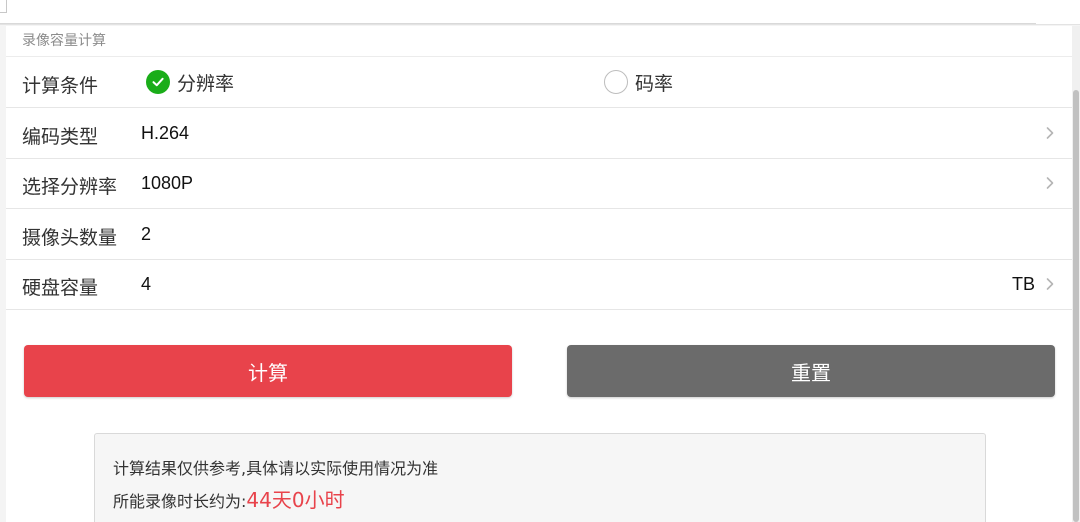 This screenshot has height=522, width=1080. Describe the element at coordinates (811, 371) in the screenshot. I see `reset-button: 重置` at that location.